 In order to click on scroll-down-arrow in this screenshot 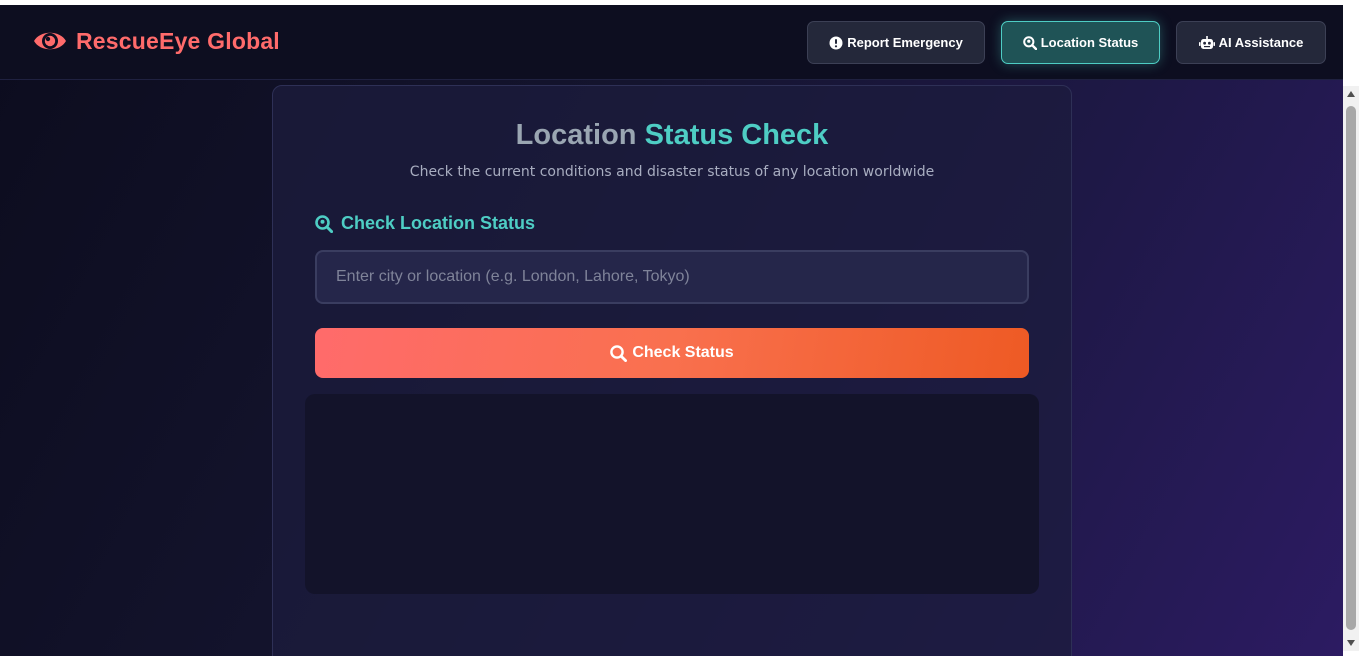, I will do `click(1351, 643)`.